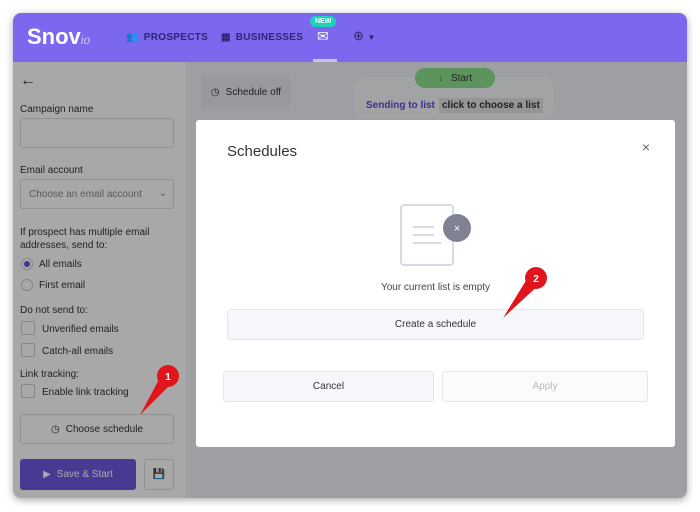  I want to click on annotation-label-1: 1, so click(168, 377).